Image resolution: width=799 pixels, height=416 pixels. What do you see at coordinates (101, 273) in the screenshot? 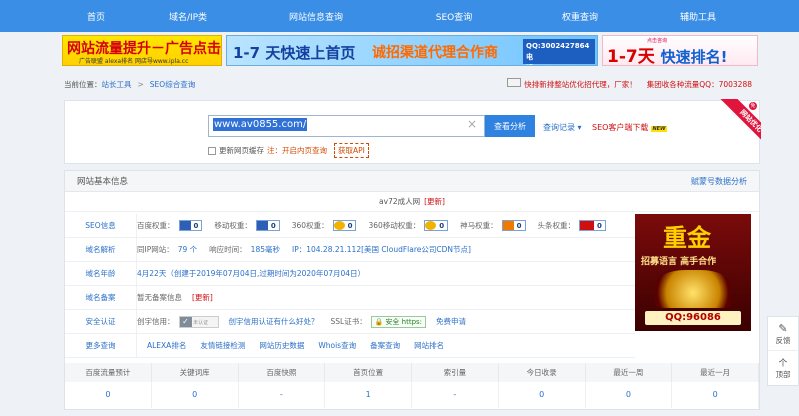
I see `domain-age-label: 域名年龄` at bounding box center [101, 273].